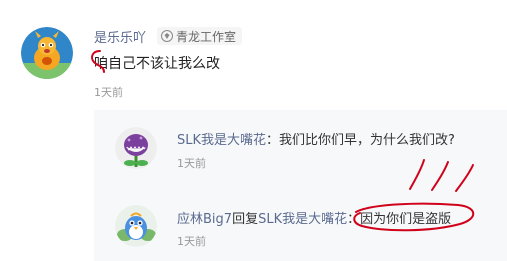 The image size is (507, 261). I want to click on main-commenter-avatar, so click(47, 53).